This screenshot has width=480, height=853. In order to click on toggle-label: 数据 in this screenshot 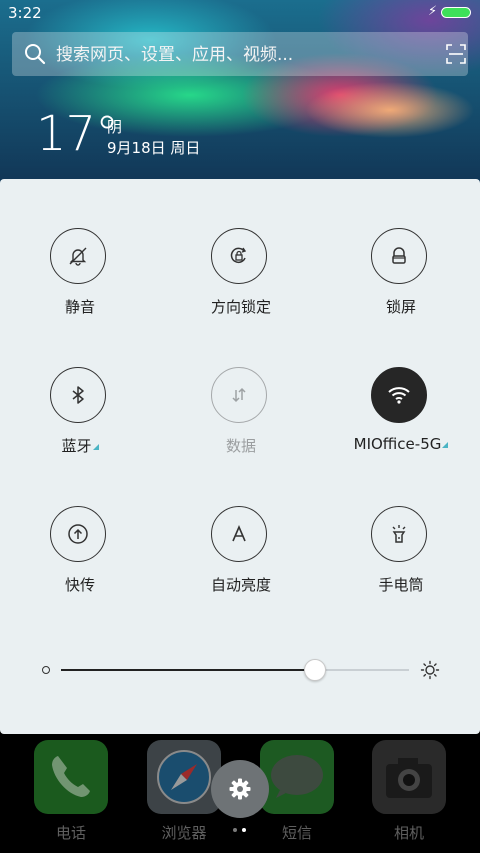, I will do `click(240, 446)`.